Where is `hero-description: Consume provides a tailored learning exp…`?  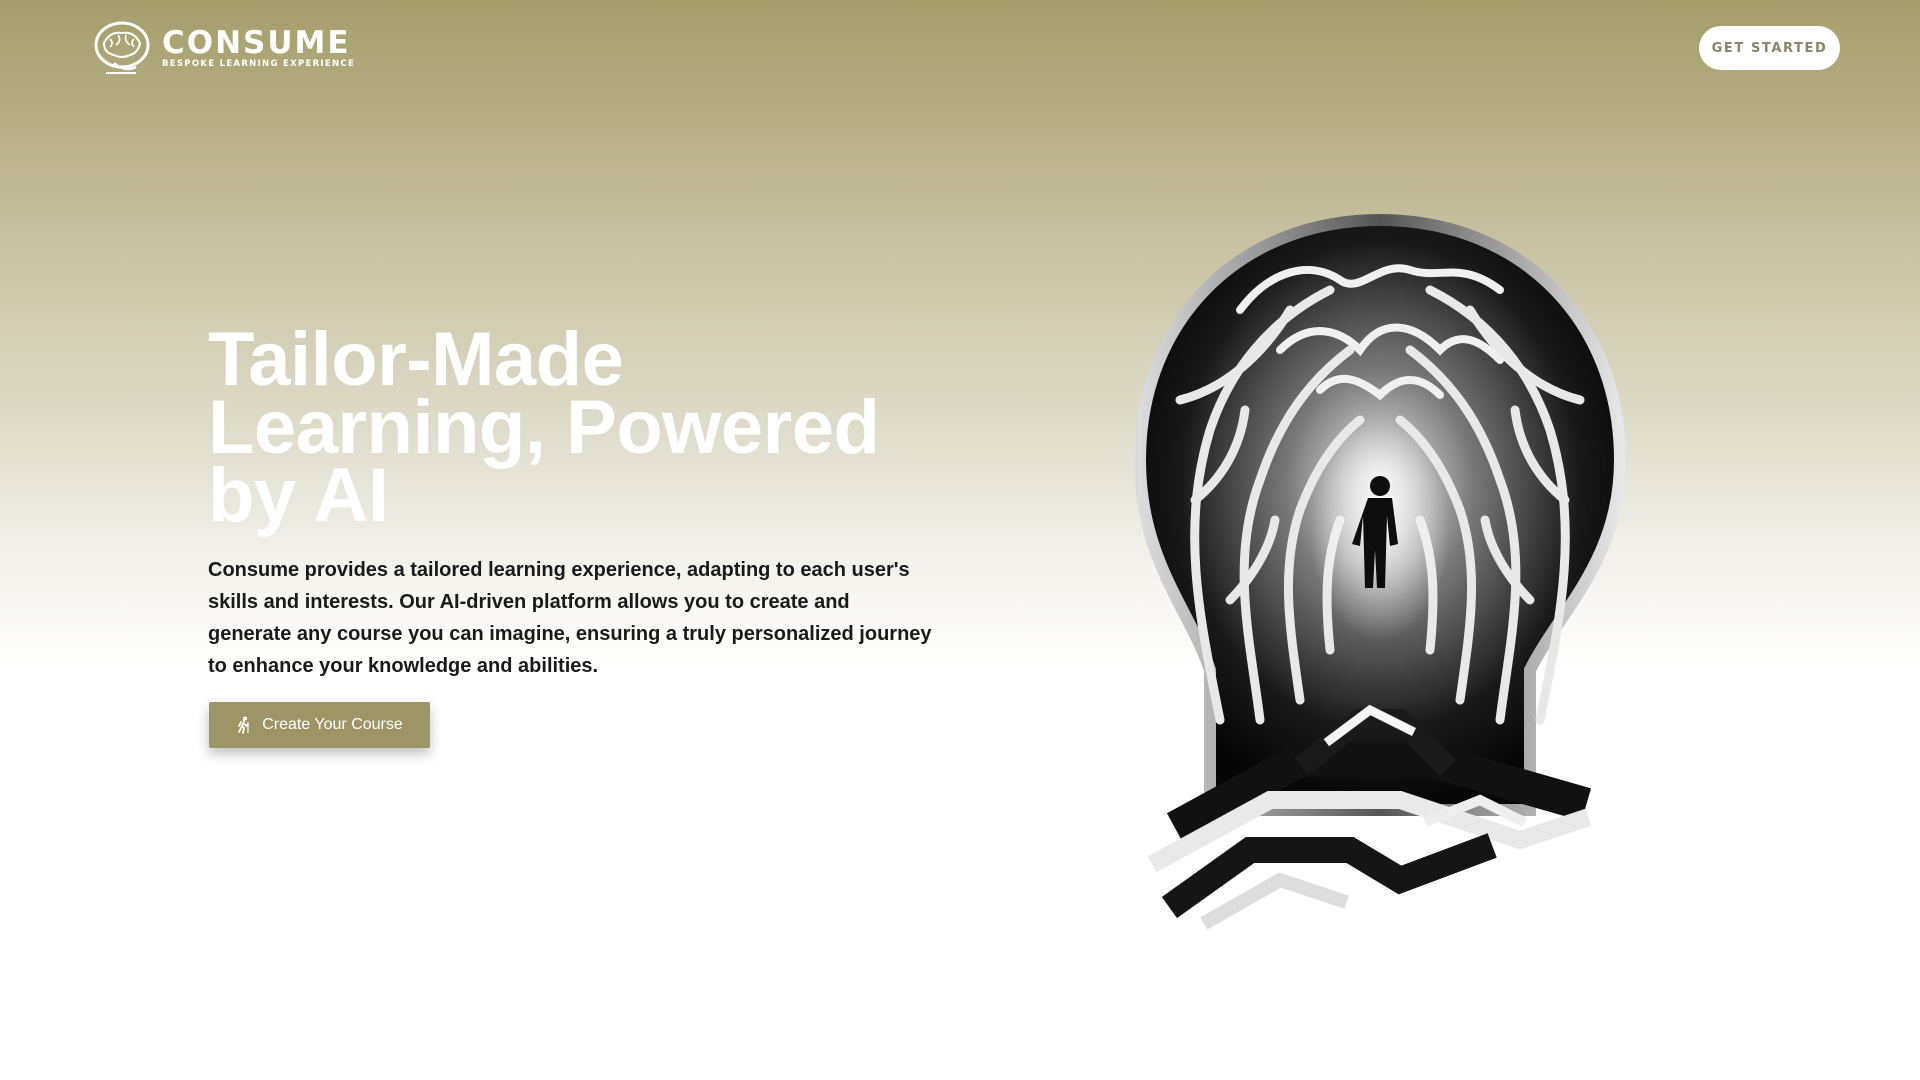 hero-description: Consume provides a tailored learning exp… is located at coordinates (570, 618).